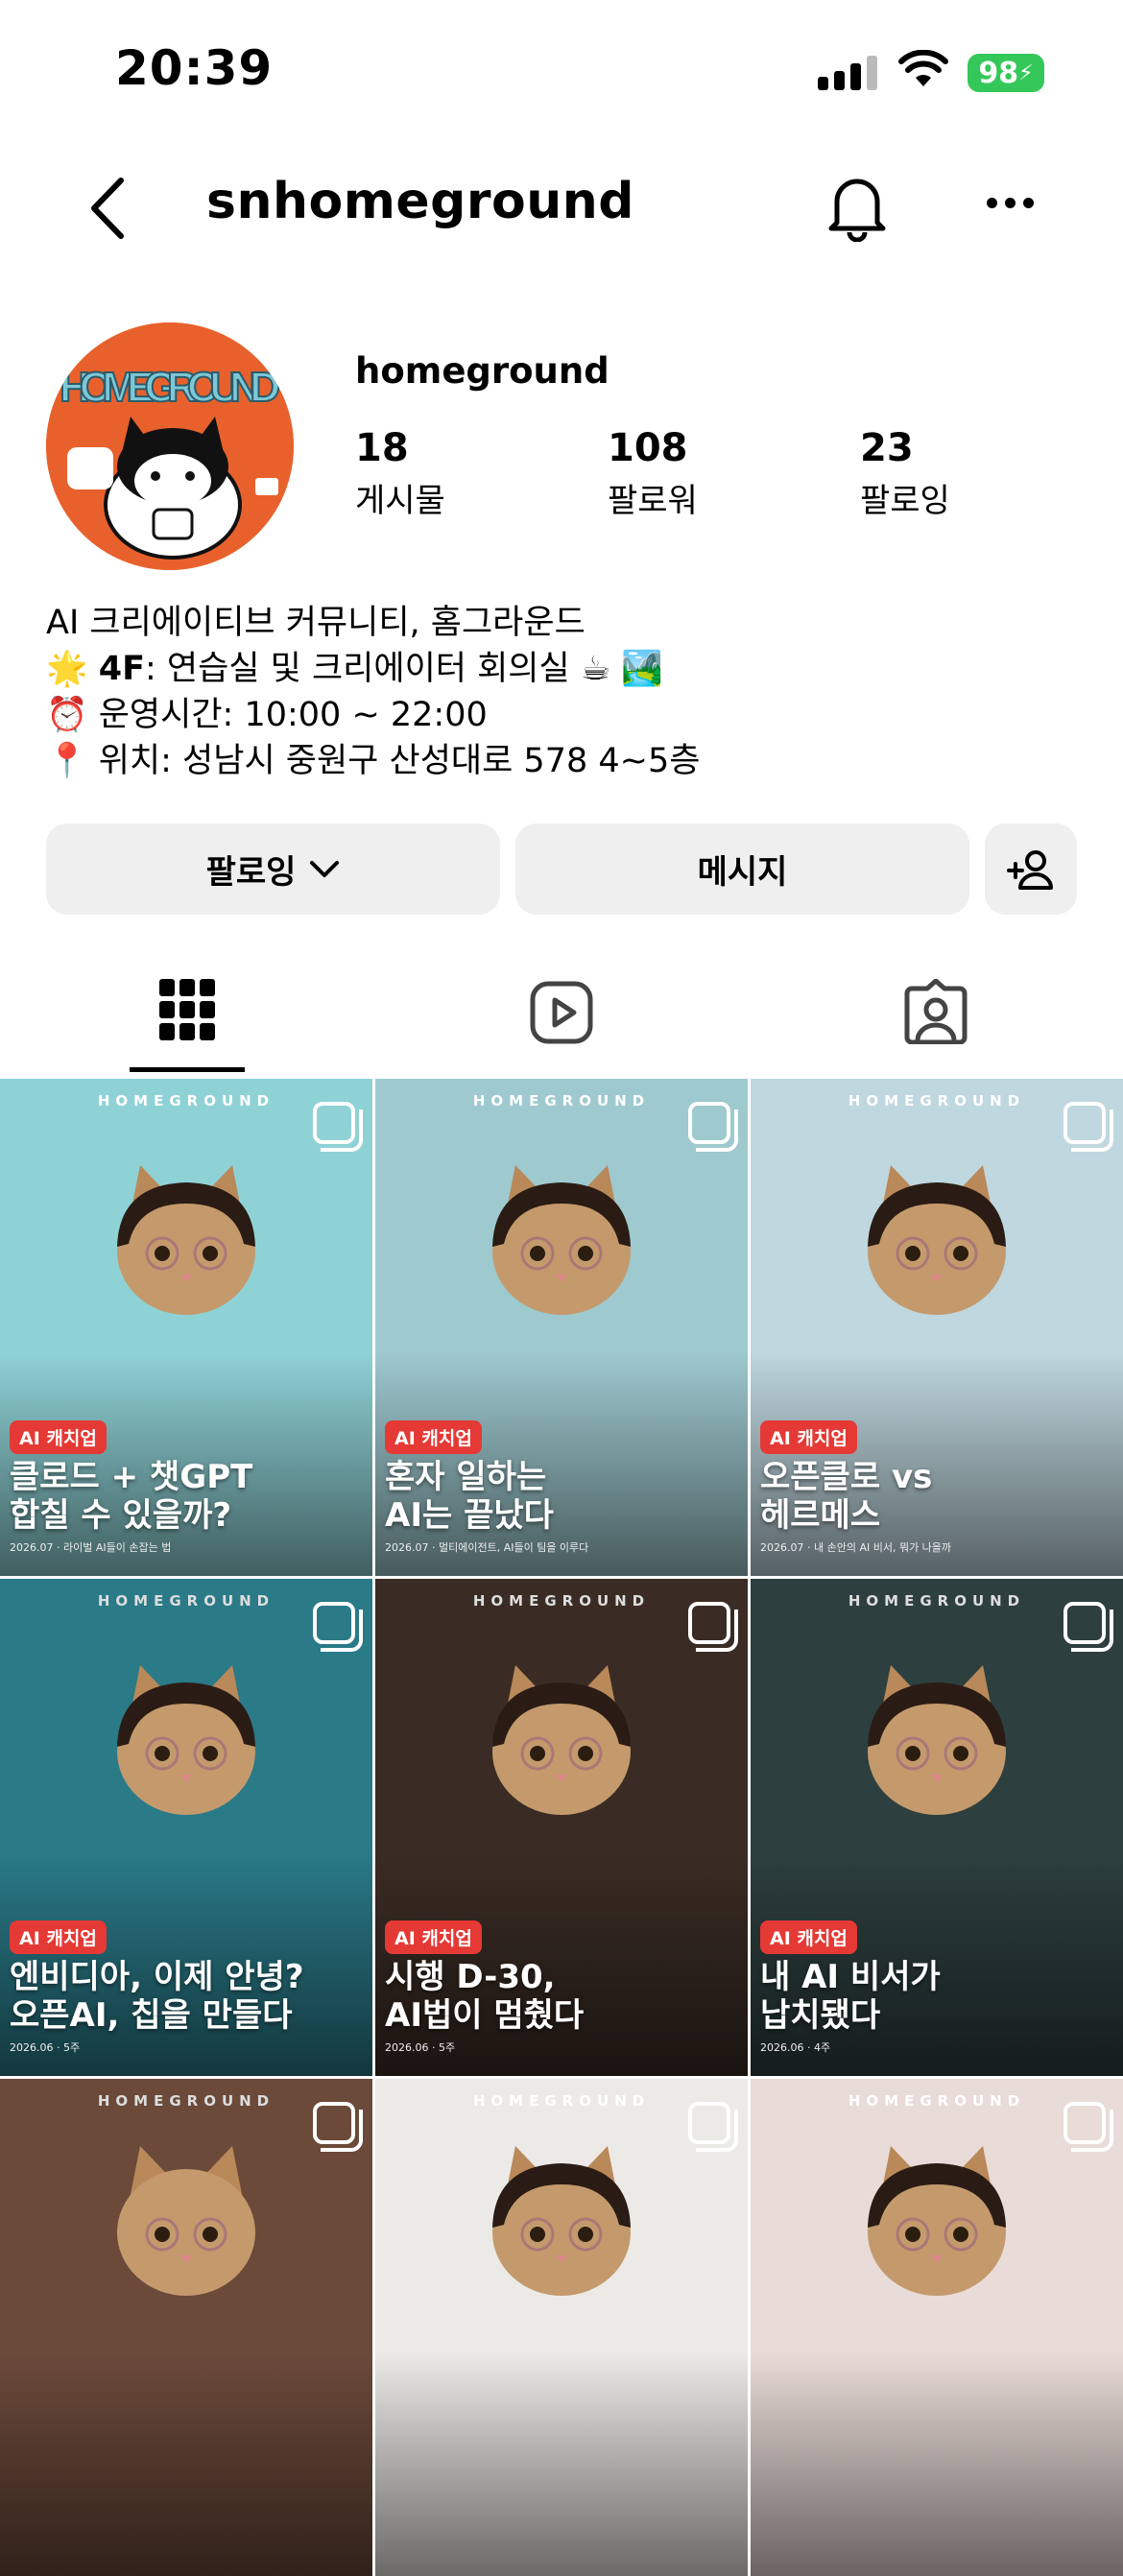 The height and width of the screenshot is (2576, 1123). What do you see at coordinates (847, 73) in the screenshot?
I see `signal-icon` at bounding box center [847, 73].